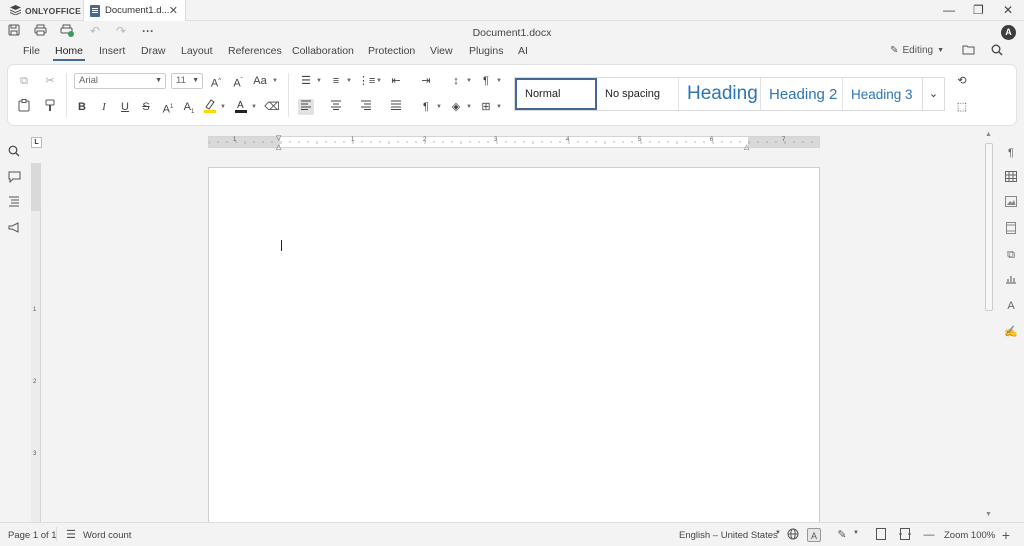 The image size is (1024, 546). I want to click on scrollbar-thumb, so click(989, 227).